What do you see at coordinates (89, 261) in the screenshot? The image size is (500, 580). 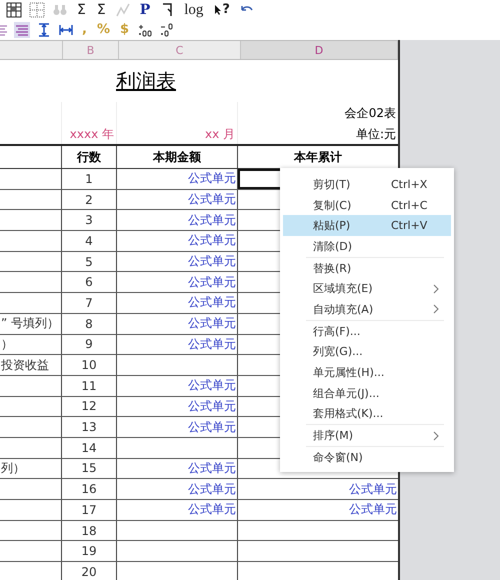 I see `table-cell: 5` at bounding box center [89, 261].